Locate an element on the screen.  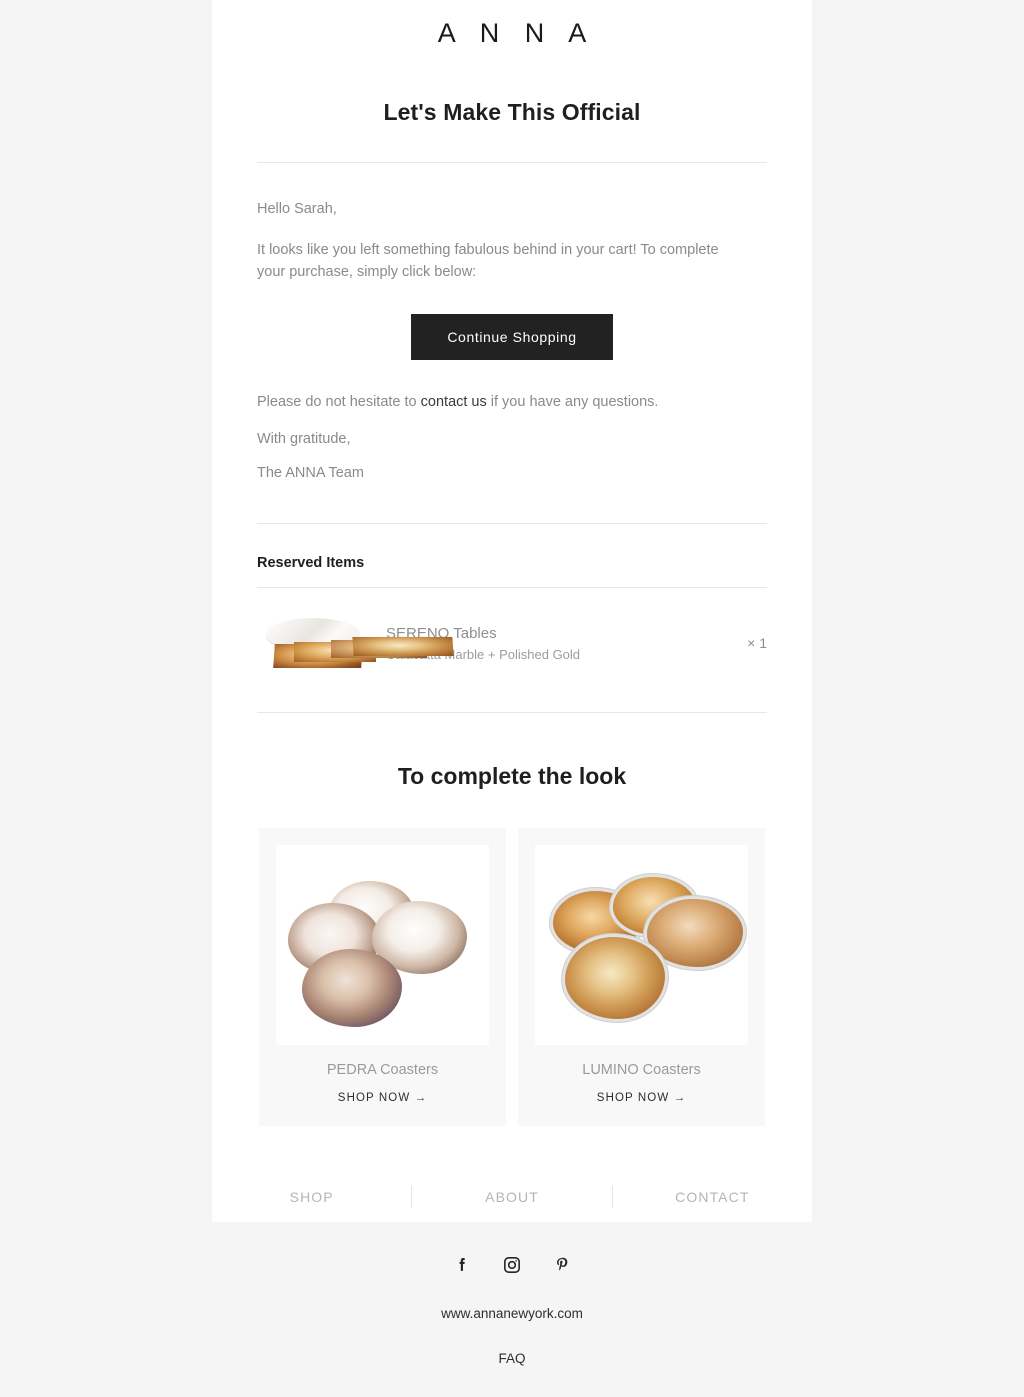
item-quantity: × 1 is located at coordinates (757, 643).